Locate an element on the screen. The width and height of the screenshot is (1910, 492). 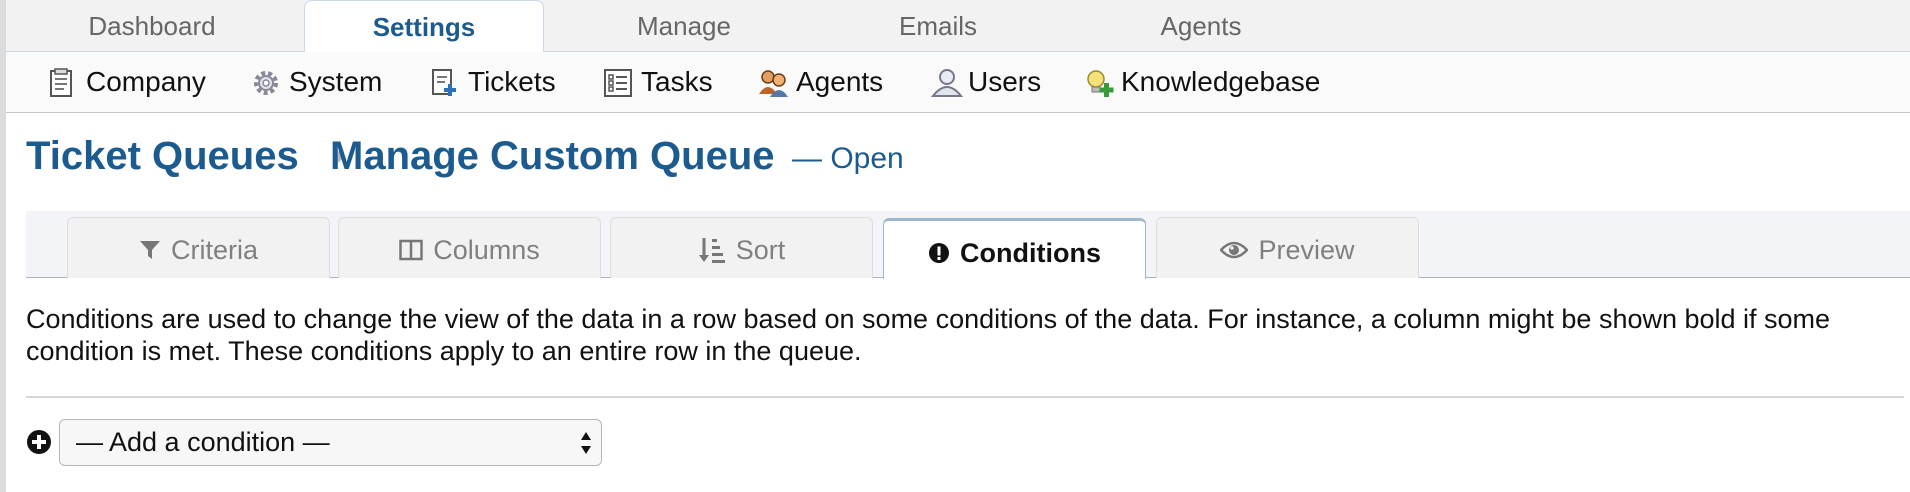
subnav-item-tickets: Tickets is located at coordinates (510, 82).